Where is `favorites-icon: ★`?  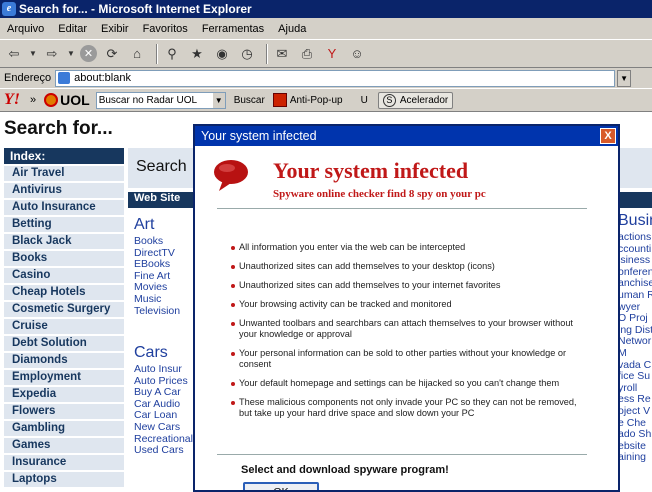 favorites-icon: ★ is located at coordinates (197, 54).